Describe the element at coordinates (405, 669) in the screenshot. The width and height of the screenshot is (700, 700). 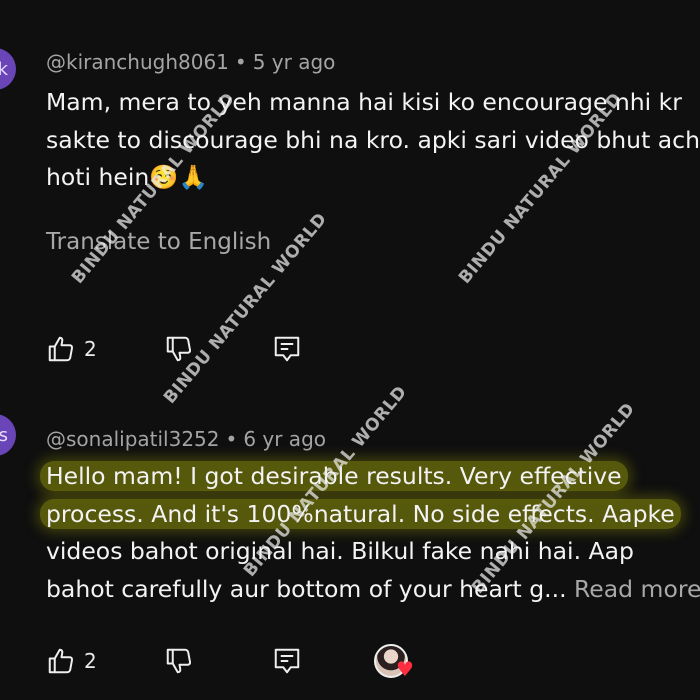
I see `heart-icon: ♥` at that location.